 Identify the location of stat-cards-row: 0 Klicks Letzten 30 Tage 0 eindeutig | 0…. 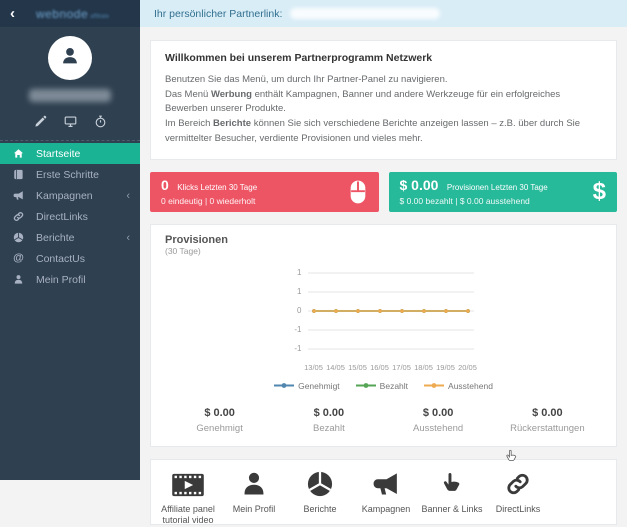
(383, 191).